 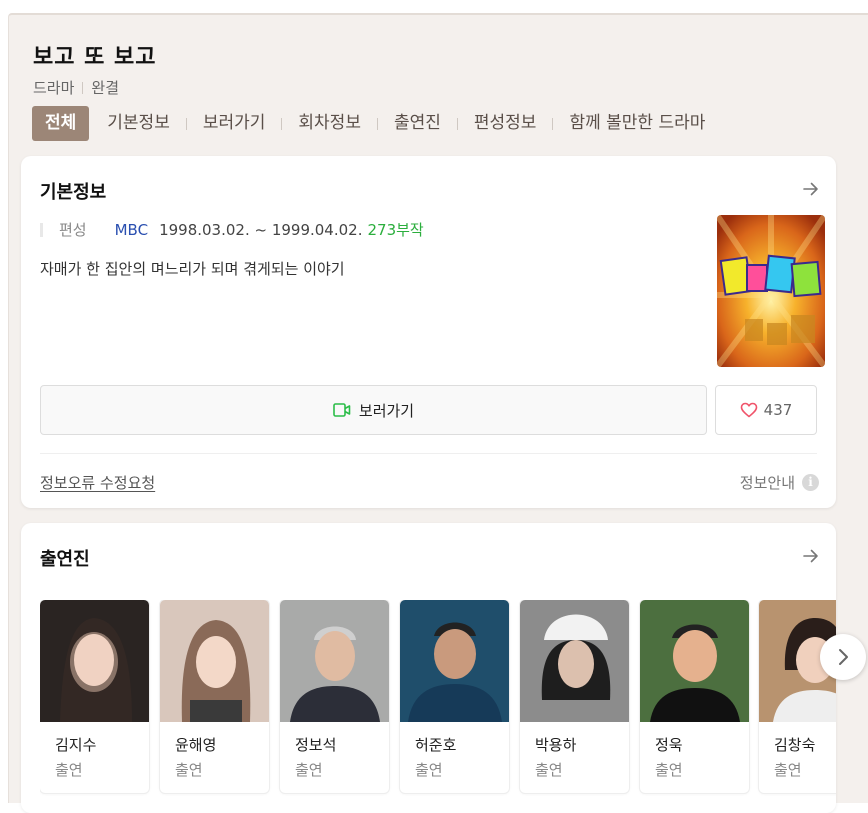 I want to click on info-guide-label: 정보안내, so click(x=767, y=483).